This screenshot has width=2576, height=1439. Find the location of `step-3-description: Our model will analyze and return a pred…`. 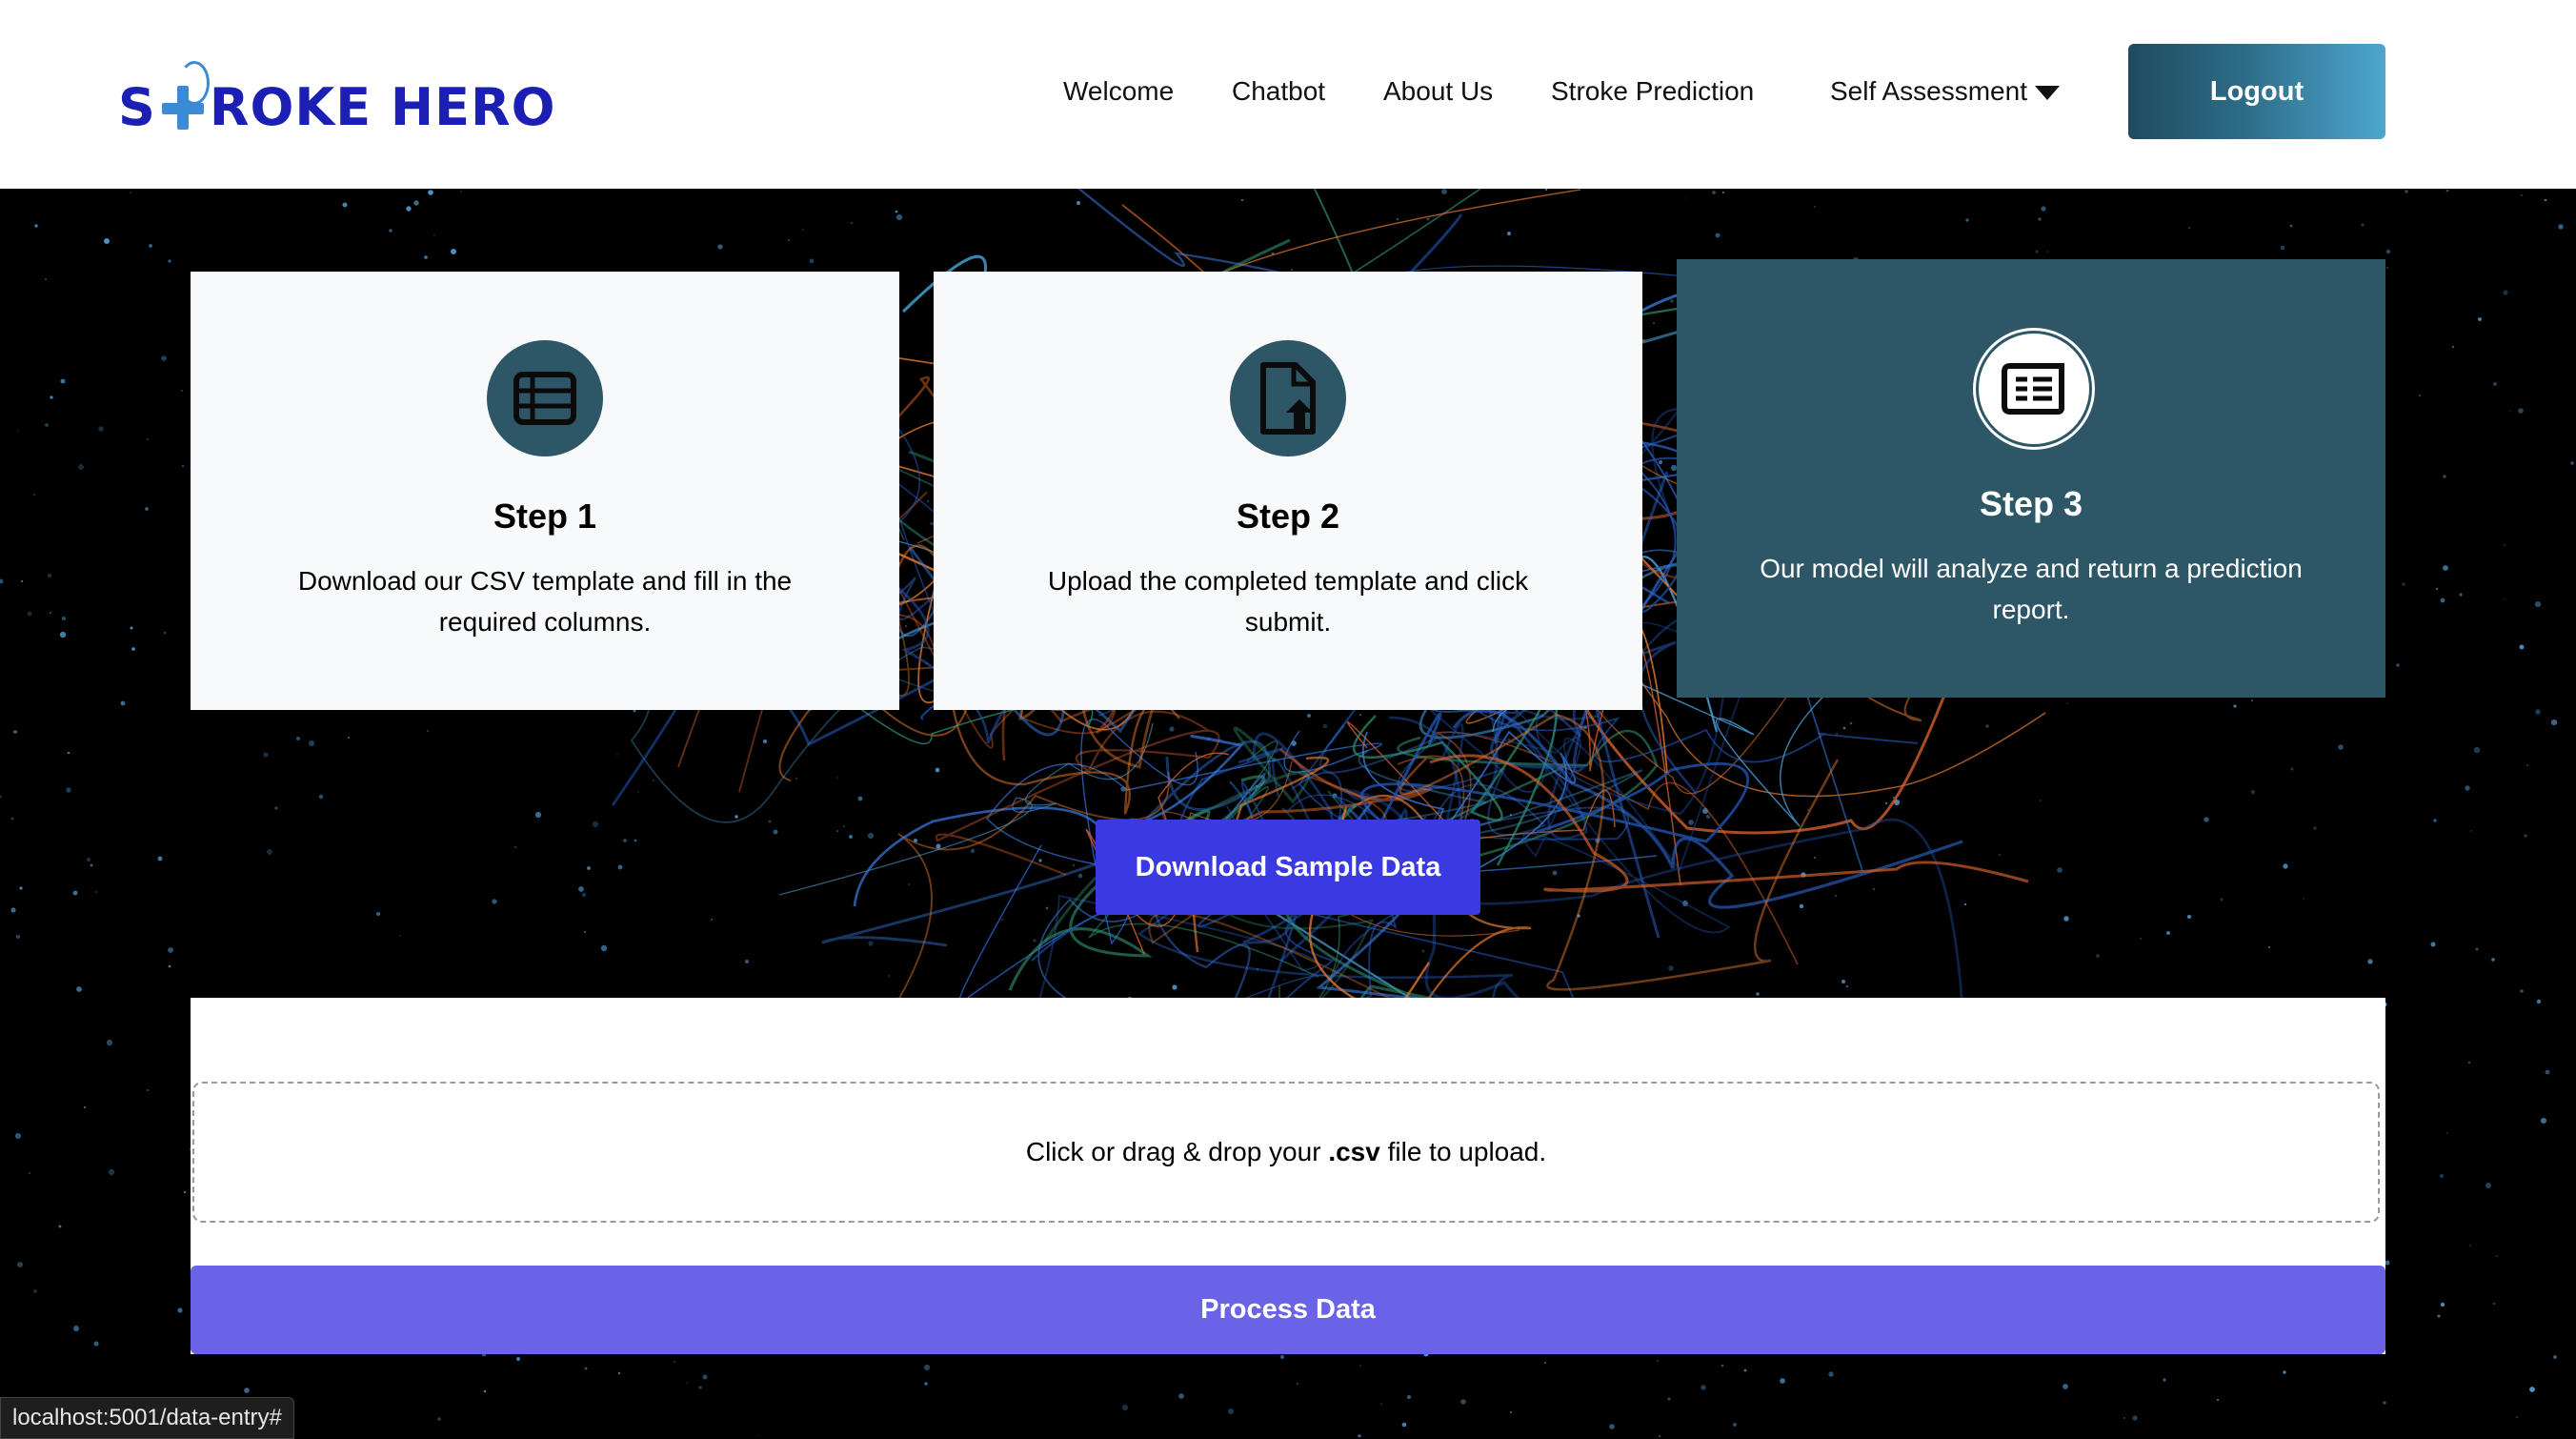

step-3-description: Our model will analyze and return a pred… is located at coordinates (2031, 589).